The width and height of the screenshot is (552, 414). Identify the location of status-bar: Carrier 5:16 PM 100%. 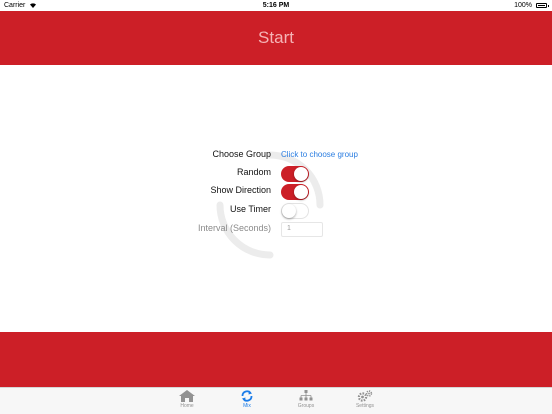
(276, 5).